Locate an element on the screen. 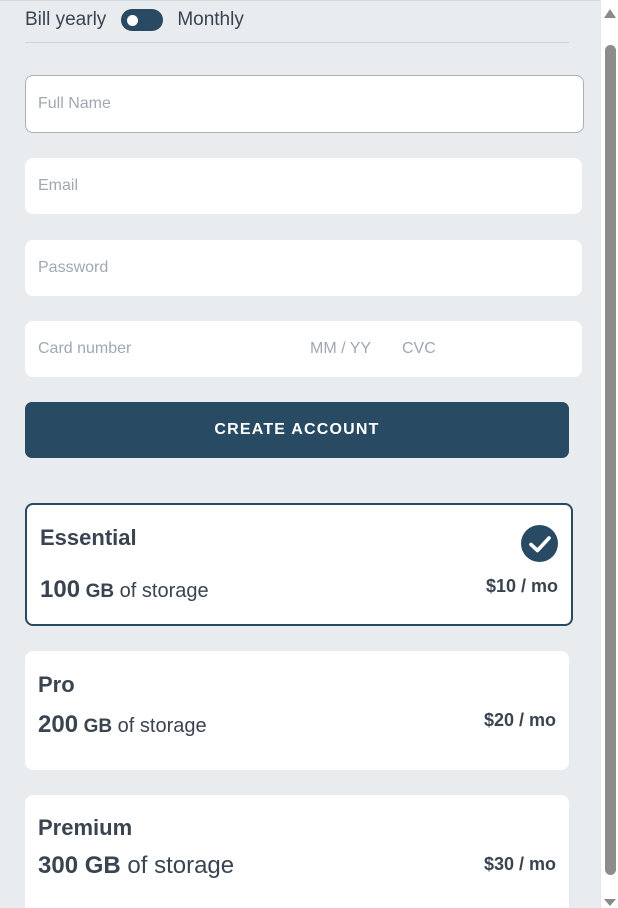 Image resolution: width=618 pixels, height=908 pixels. plan-storage: 300 GB of storage is located at coordinates (136, 866).